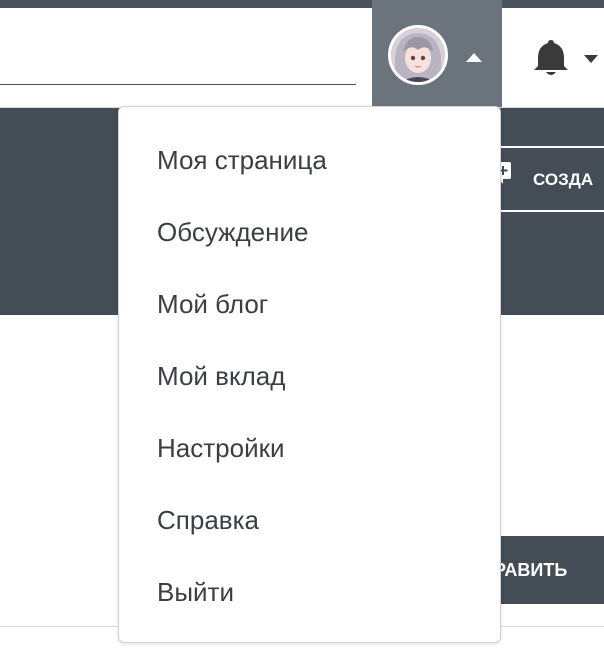  Describe the element at coordinates (309, 520) in the screenshot. I see `menu-item-help: Справка` at that location.